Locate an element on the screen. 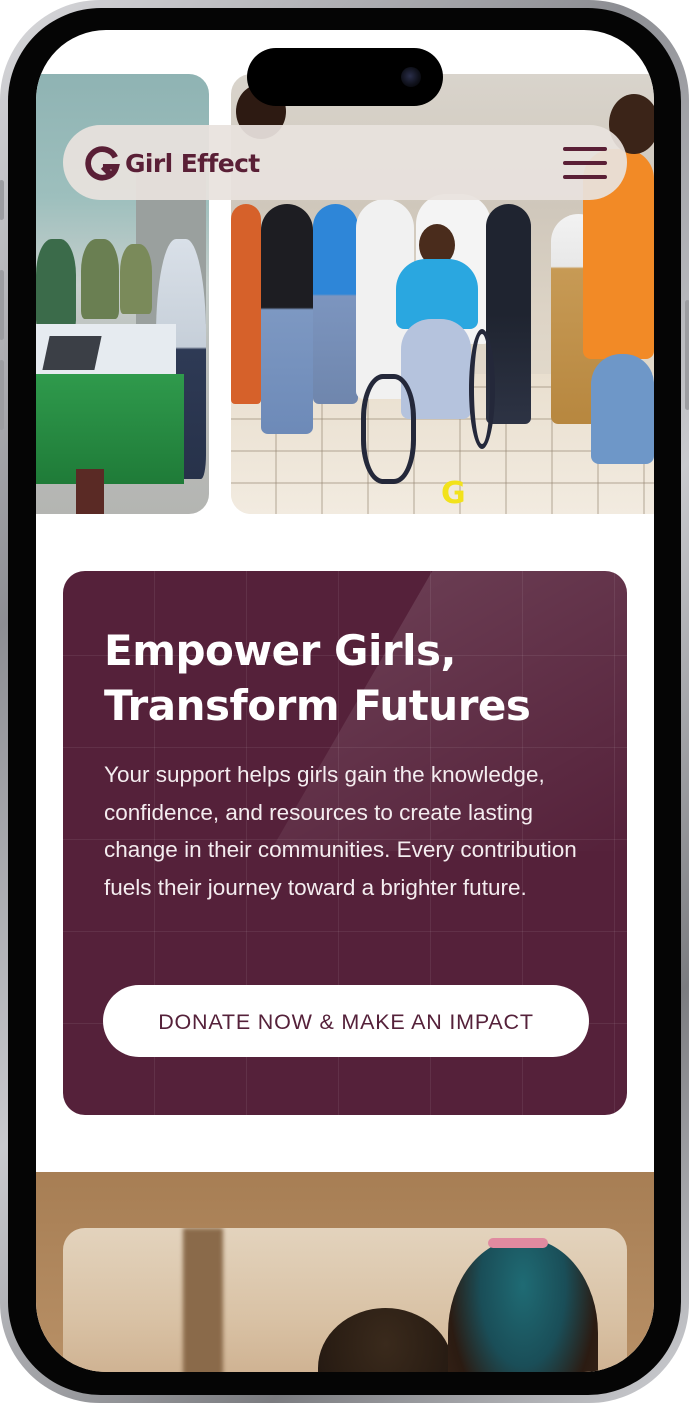  photo-tree is located at coordinates (203, 1300).